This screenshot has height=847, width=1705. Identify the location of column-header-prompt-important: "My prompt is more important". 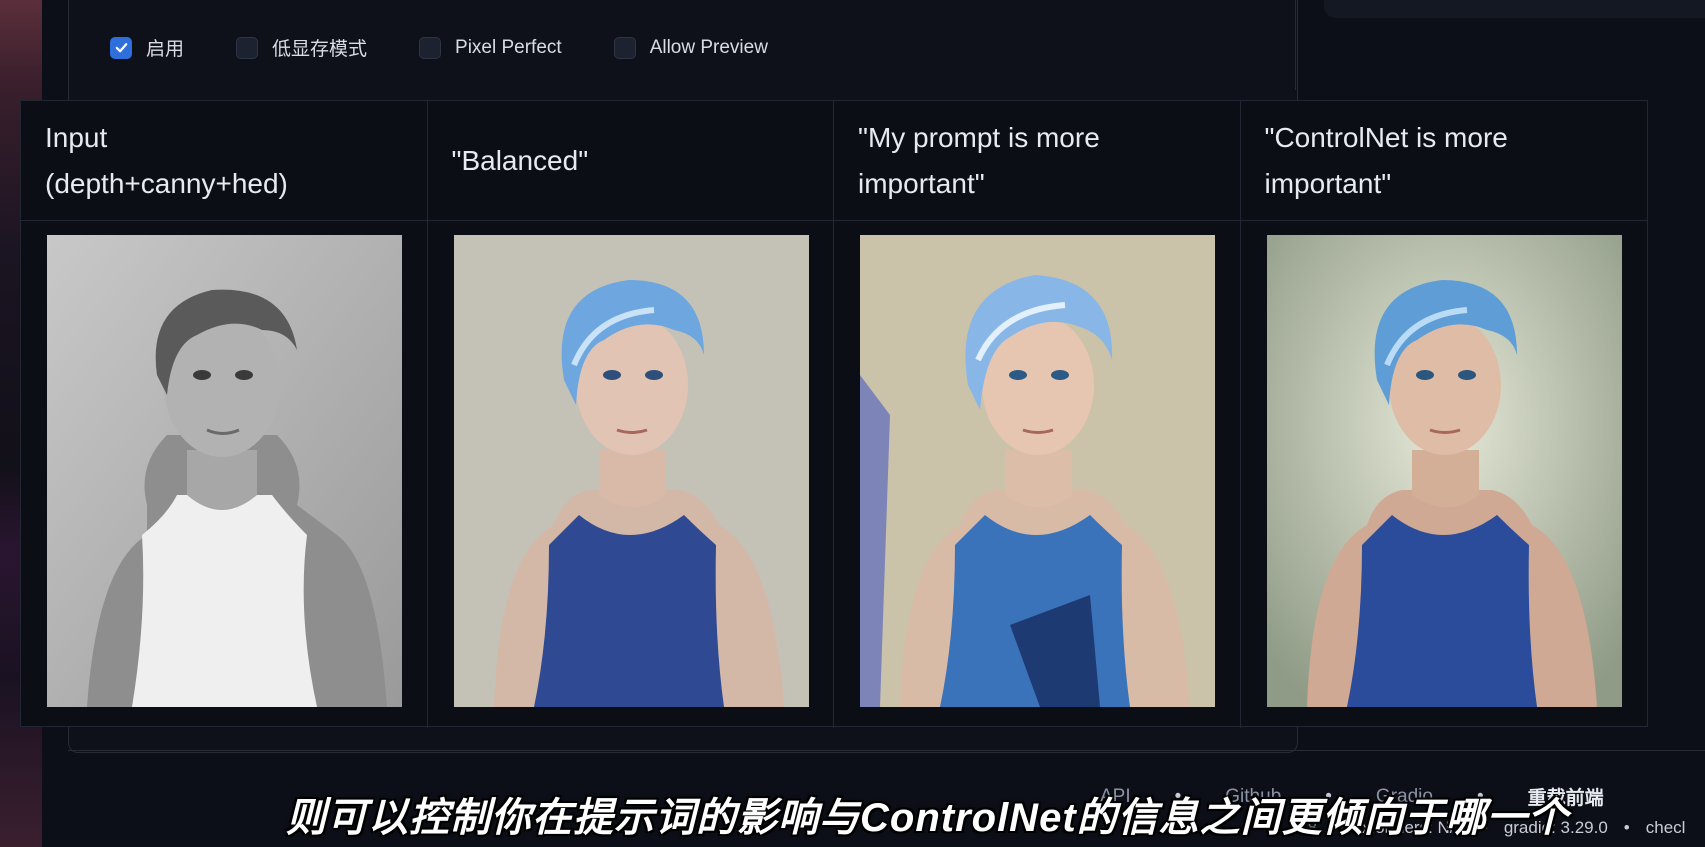
(1037, 160).